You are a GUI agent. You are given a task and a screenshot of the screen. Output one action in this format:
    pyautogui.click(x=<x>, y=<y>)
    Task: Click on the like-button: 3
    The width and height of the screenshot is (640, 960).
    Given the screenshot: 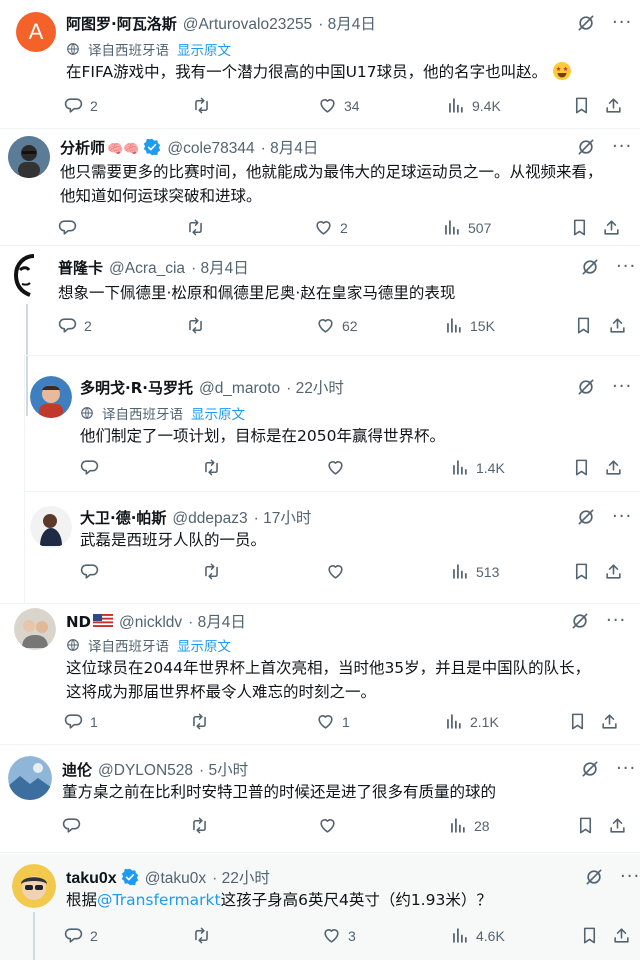 What is the action you would take?
    pyautogui.click(x=339, y=935)
    